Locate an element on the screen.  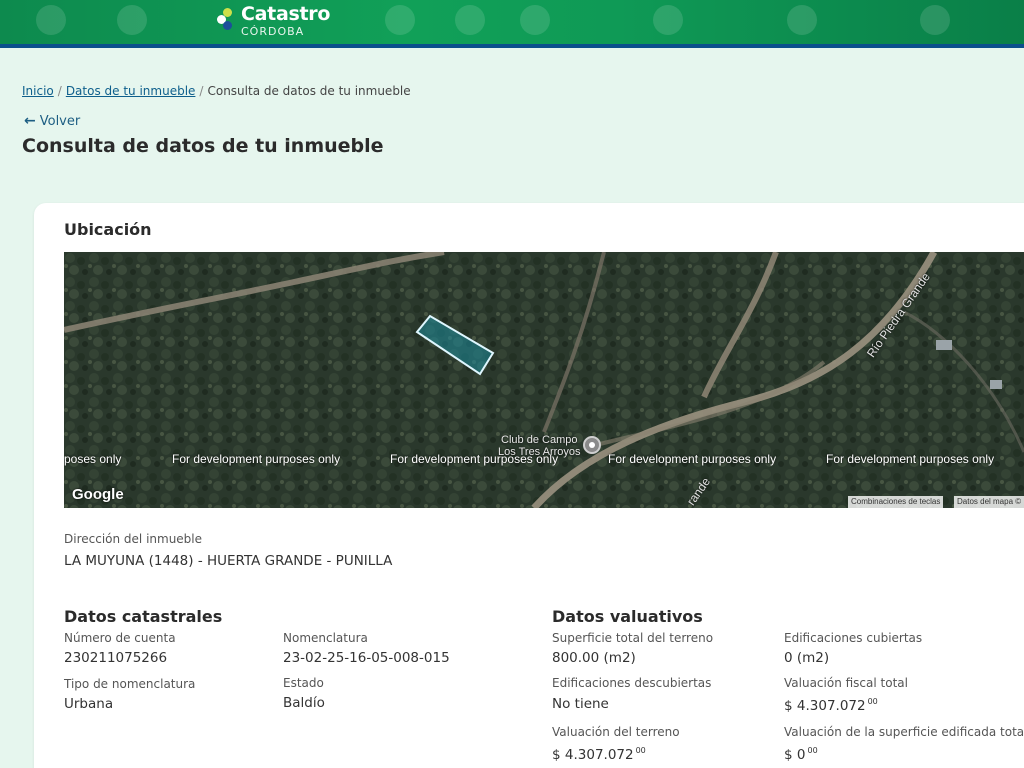
section-title-datos-valuativos: Datos valuativos is located at coordinates (627, 616).